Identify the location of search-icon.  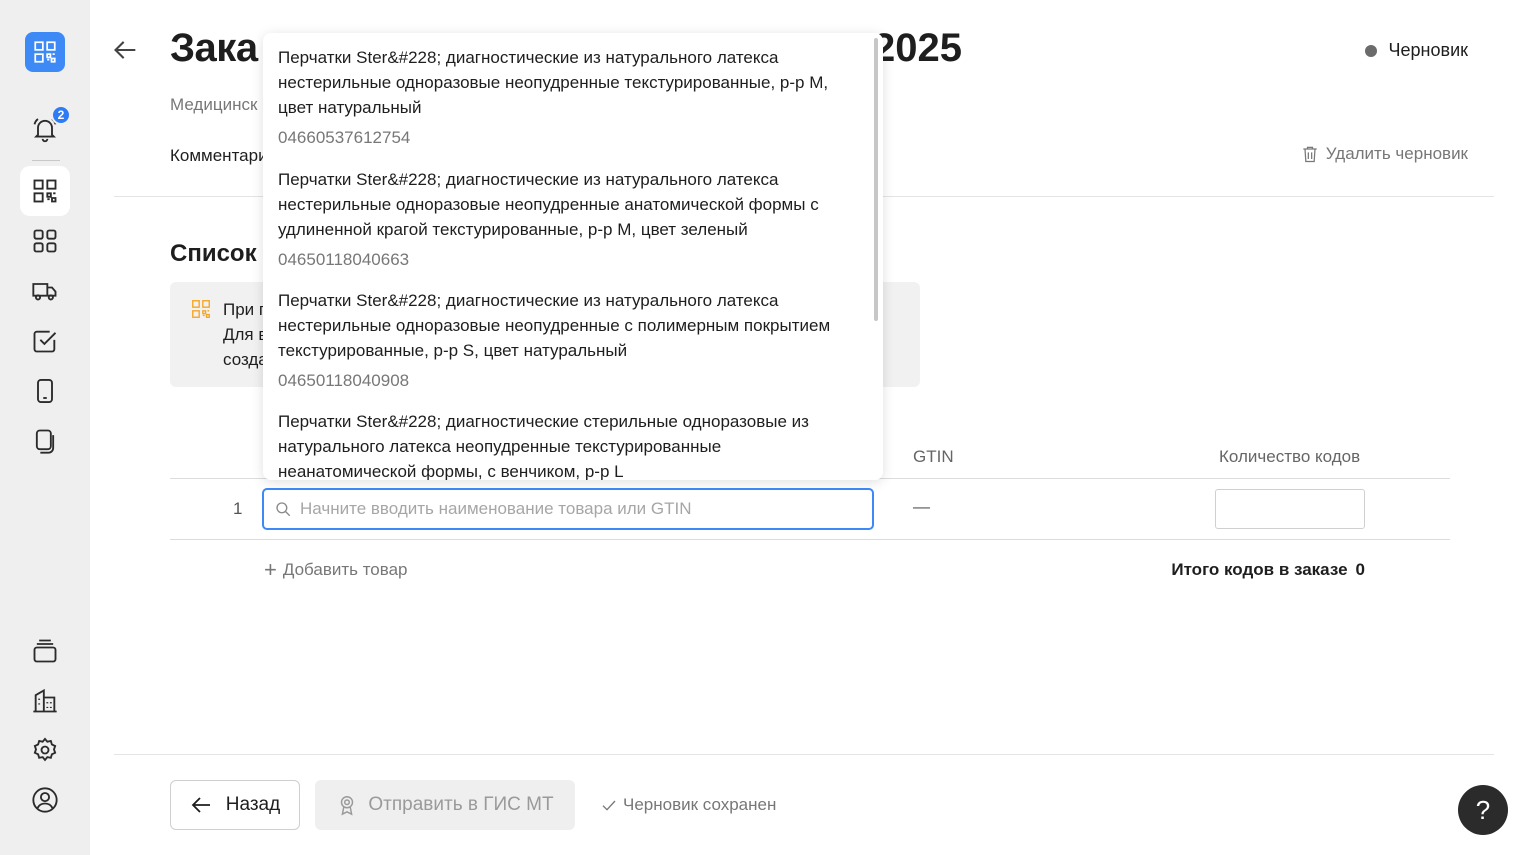
(283, 509).